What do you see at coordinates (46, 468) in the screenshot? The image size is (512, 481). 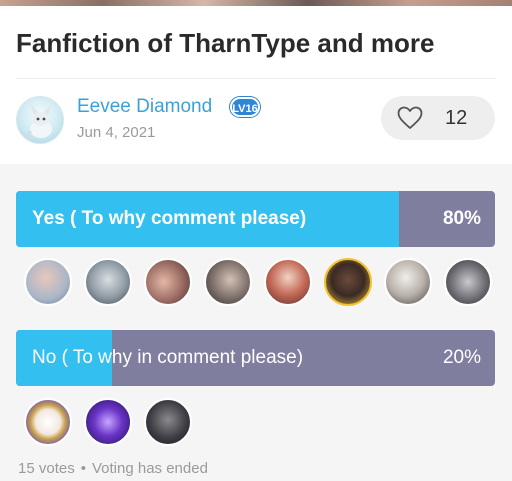 I see `vote-count: 15 votes` at bounding box center [46, 468].